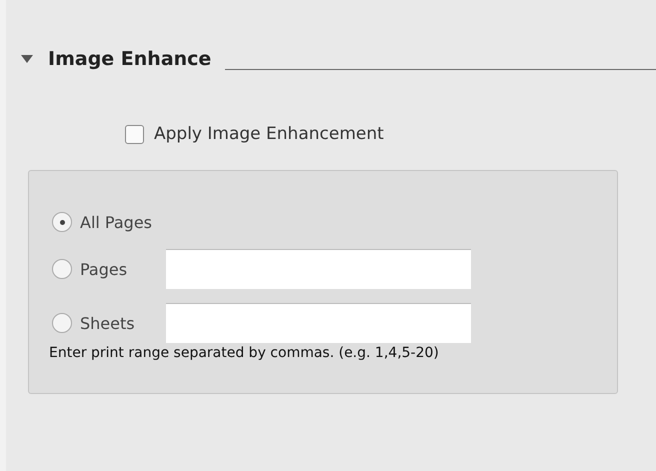  I want to click on radio-label: All Pages, so click(116, 222).